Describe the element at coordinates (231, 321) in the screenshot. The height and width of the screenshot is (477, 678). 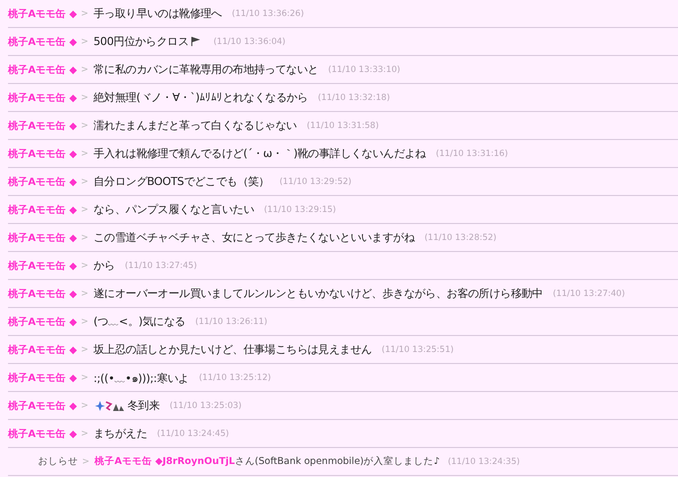
I see `timestamp: (11/10 13:26:11)` at that location.